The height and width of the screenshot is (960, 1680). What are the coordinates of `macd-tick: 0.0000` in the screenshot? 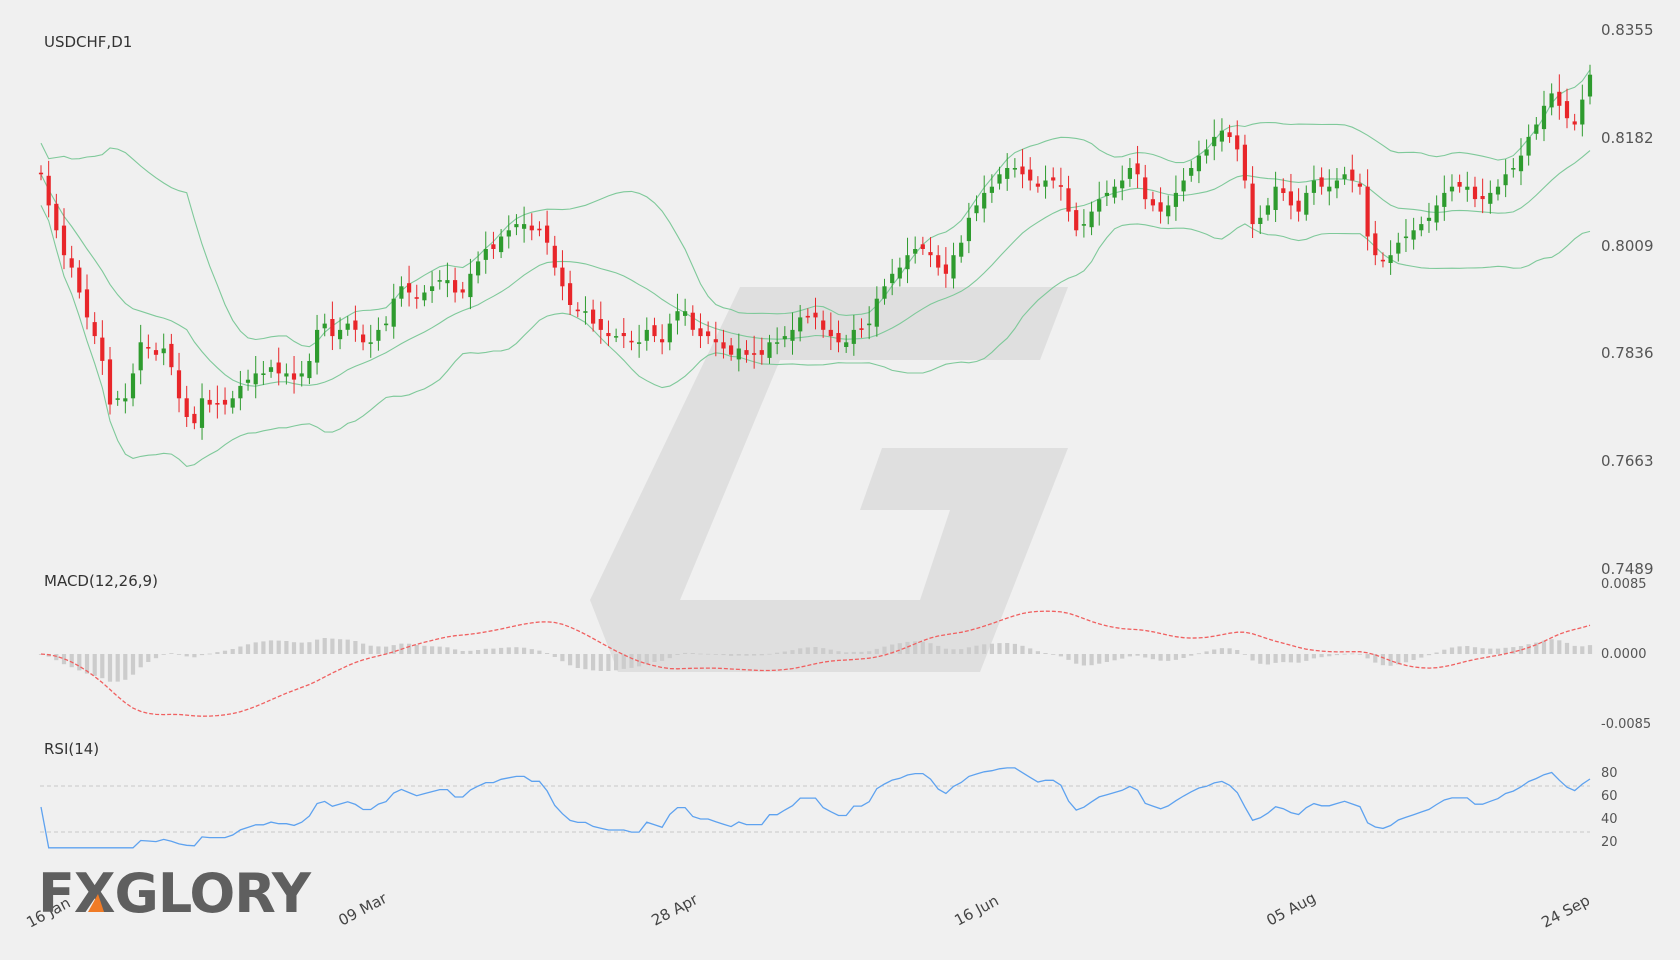 It's located at (1624, 654).